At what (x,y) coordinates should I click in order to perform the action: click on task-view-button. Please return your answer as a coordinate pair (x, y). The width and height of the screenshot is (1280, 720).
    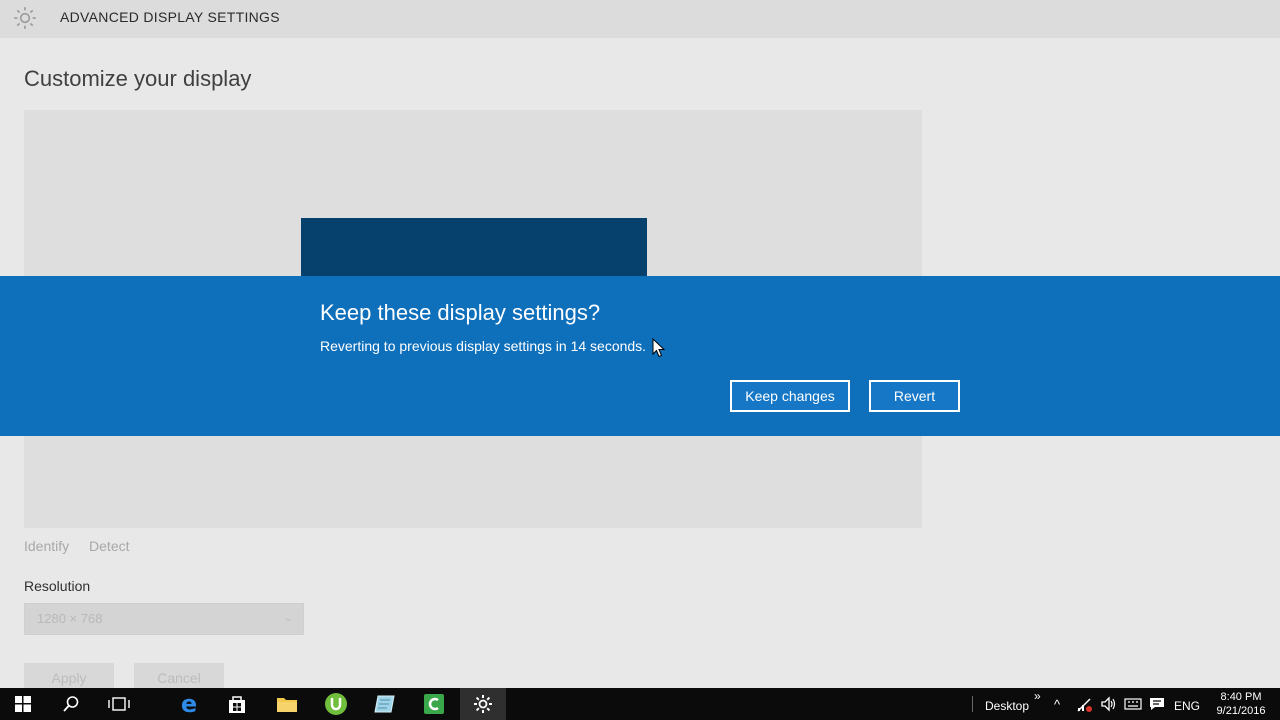
    Looking at the image, I should click on (119, 704).